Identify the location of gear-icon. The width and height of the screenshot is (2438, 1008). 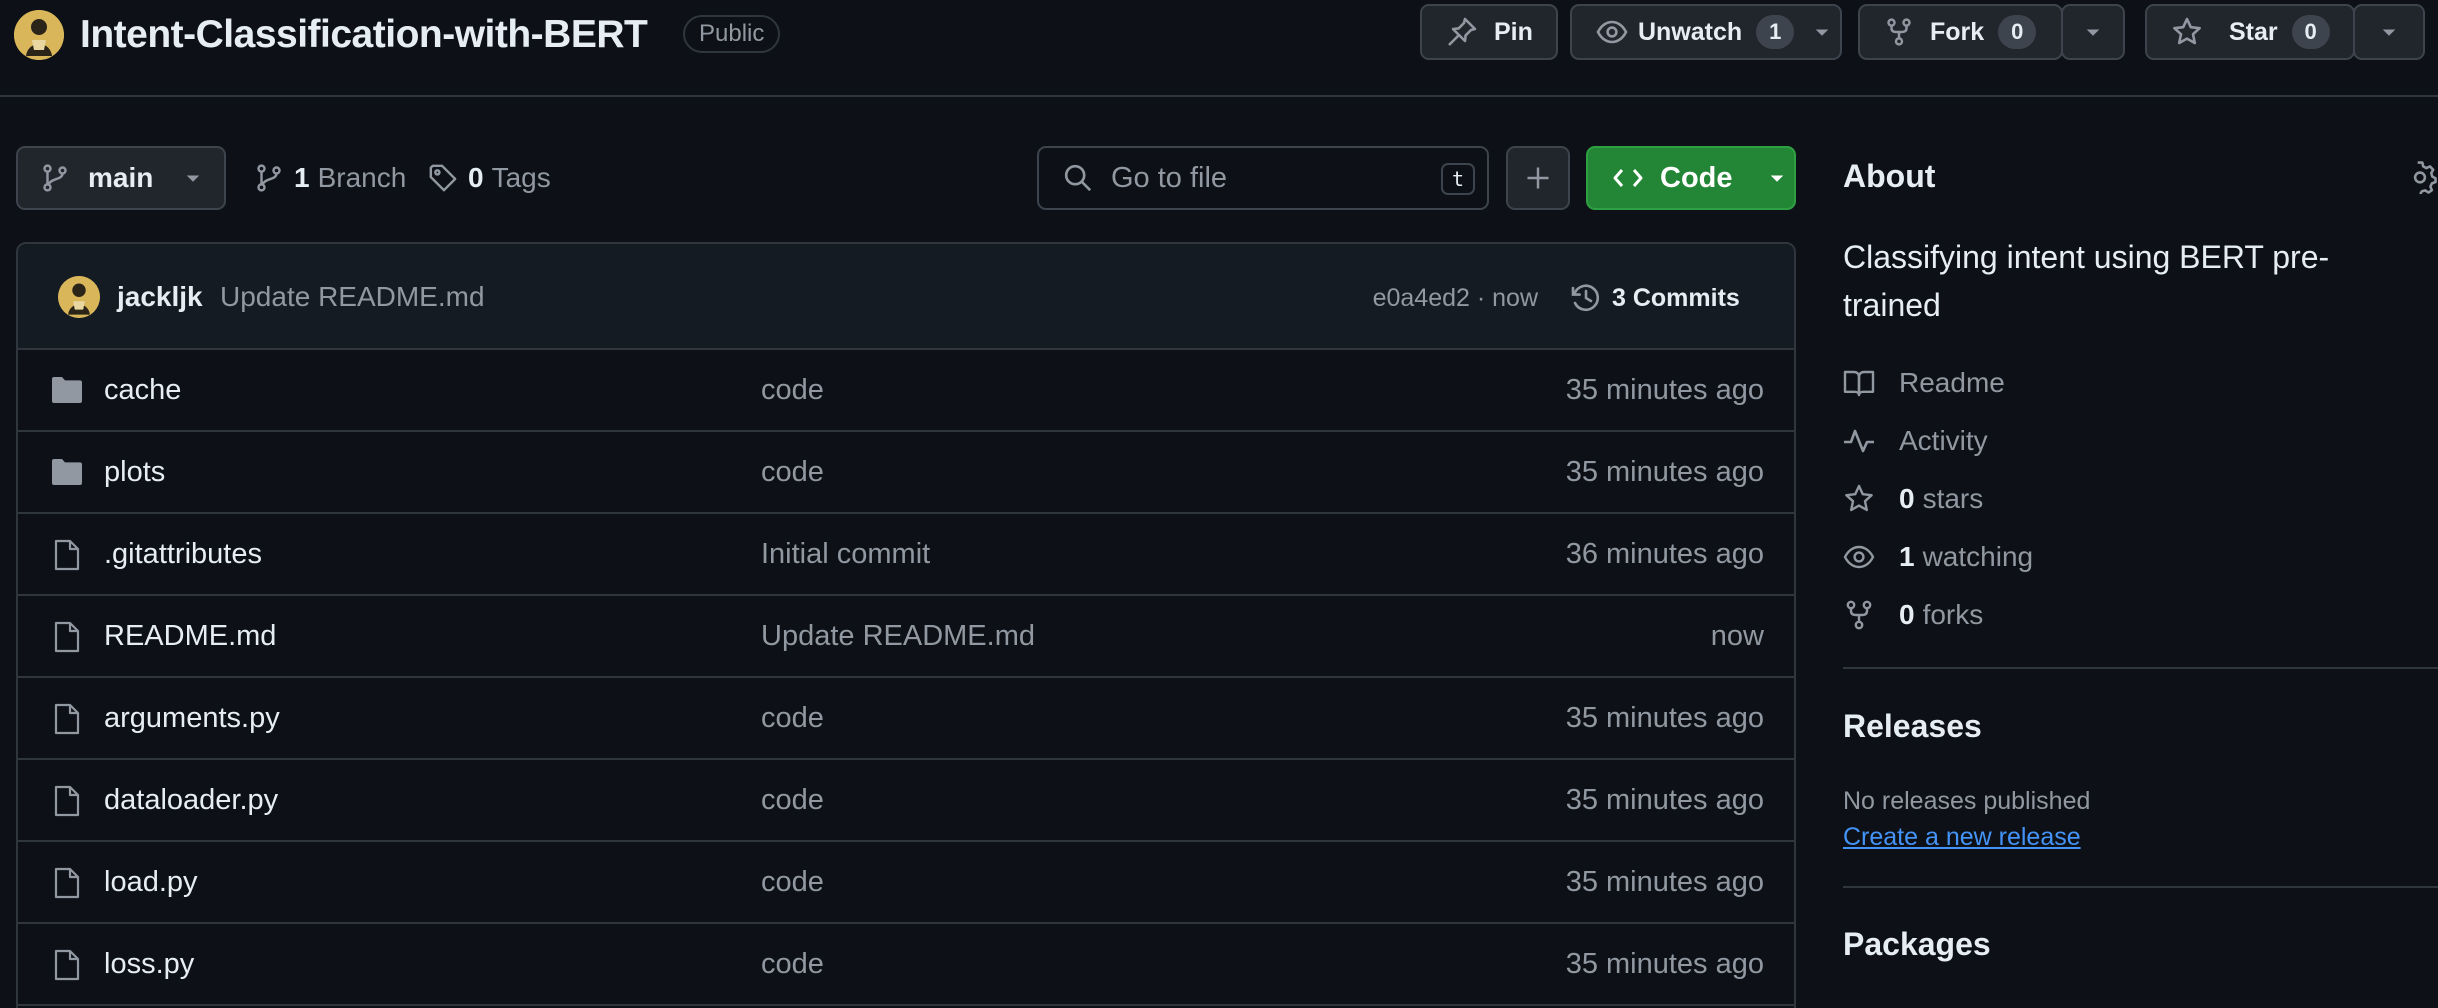
(2420, 177).